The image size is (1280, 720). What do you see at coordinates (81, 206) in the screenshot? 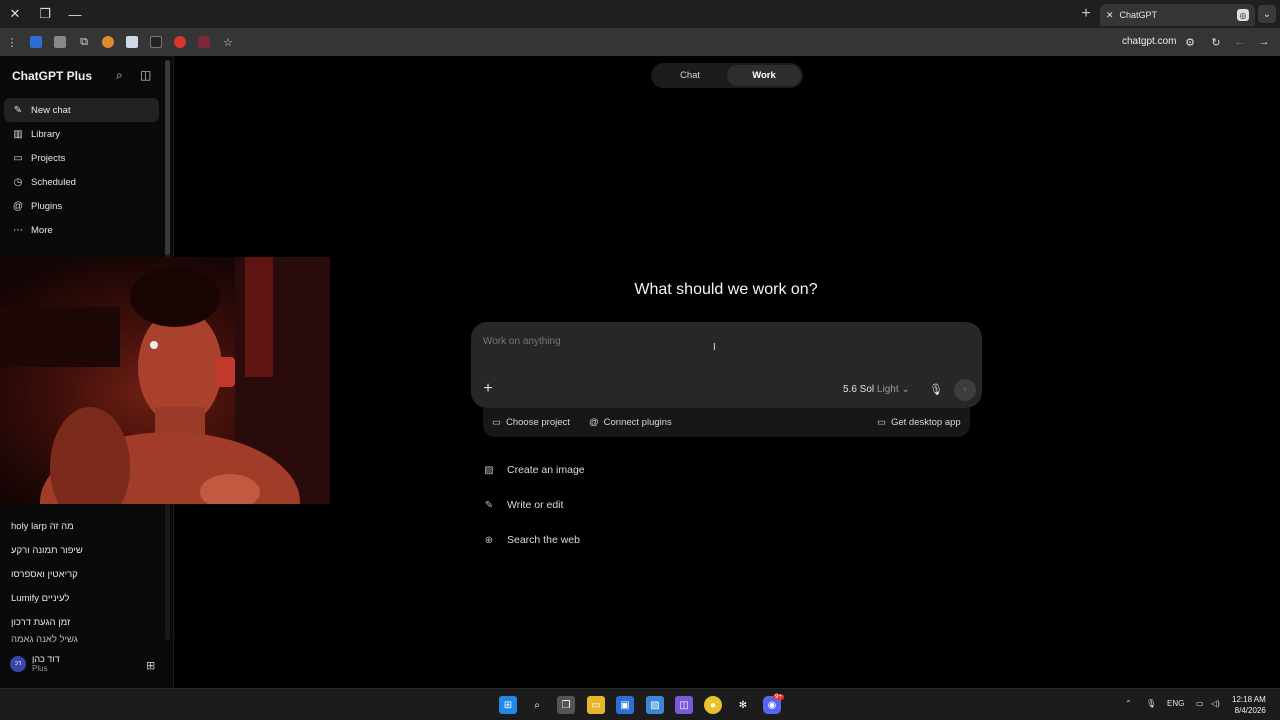
I see `sidebar-item-plugins: @ Plugins` at bounding box center [81, 206].